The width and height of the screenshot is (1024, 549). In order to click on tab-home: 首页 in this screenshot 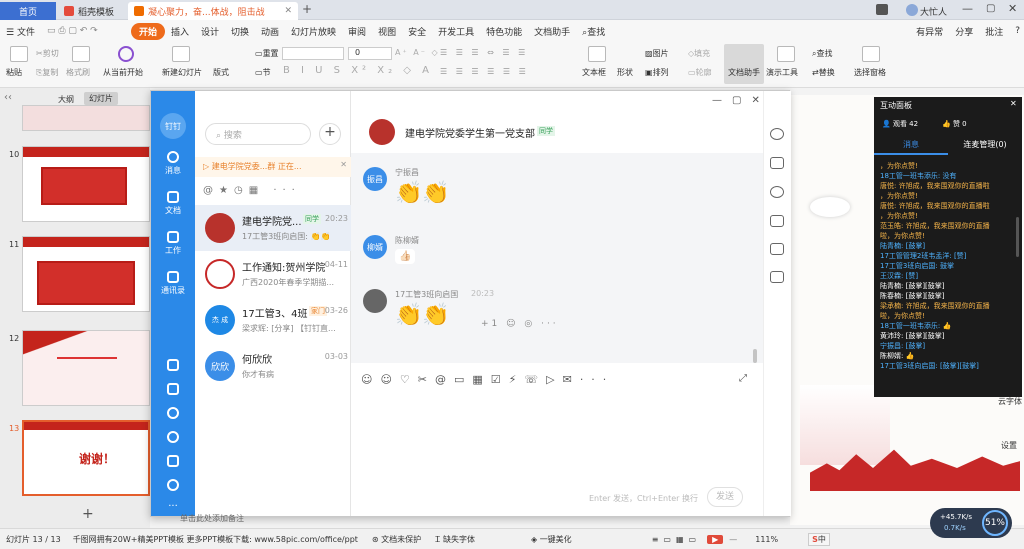, I will do `click(28, 11)`.